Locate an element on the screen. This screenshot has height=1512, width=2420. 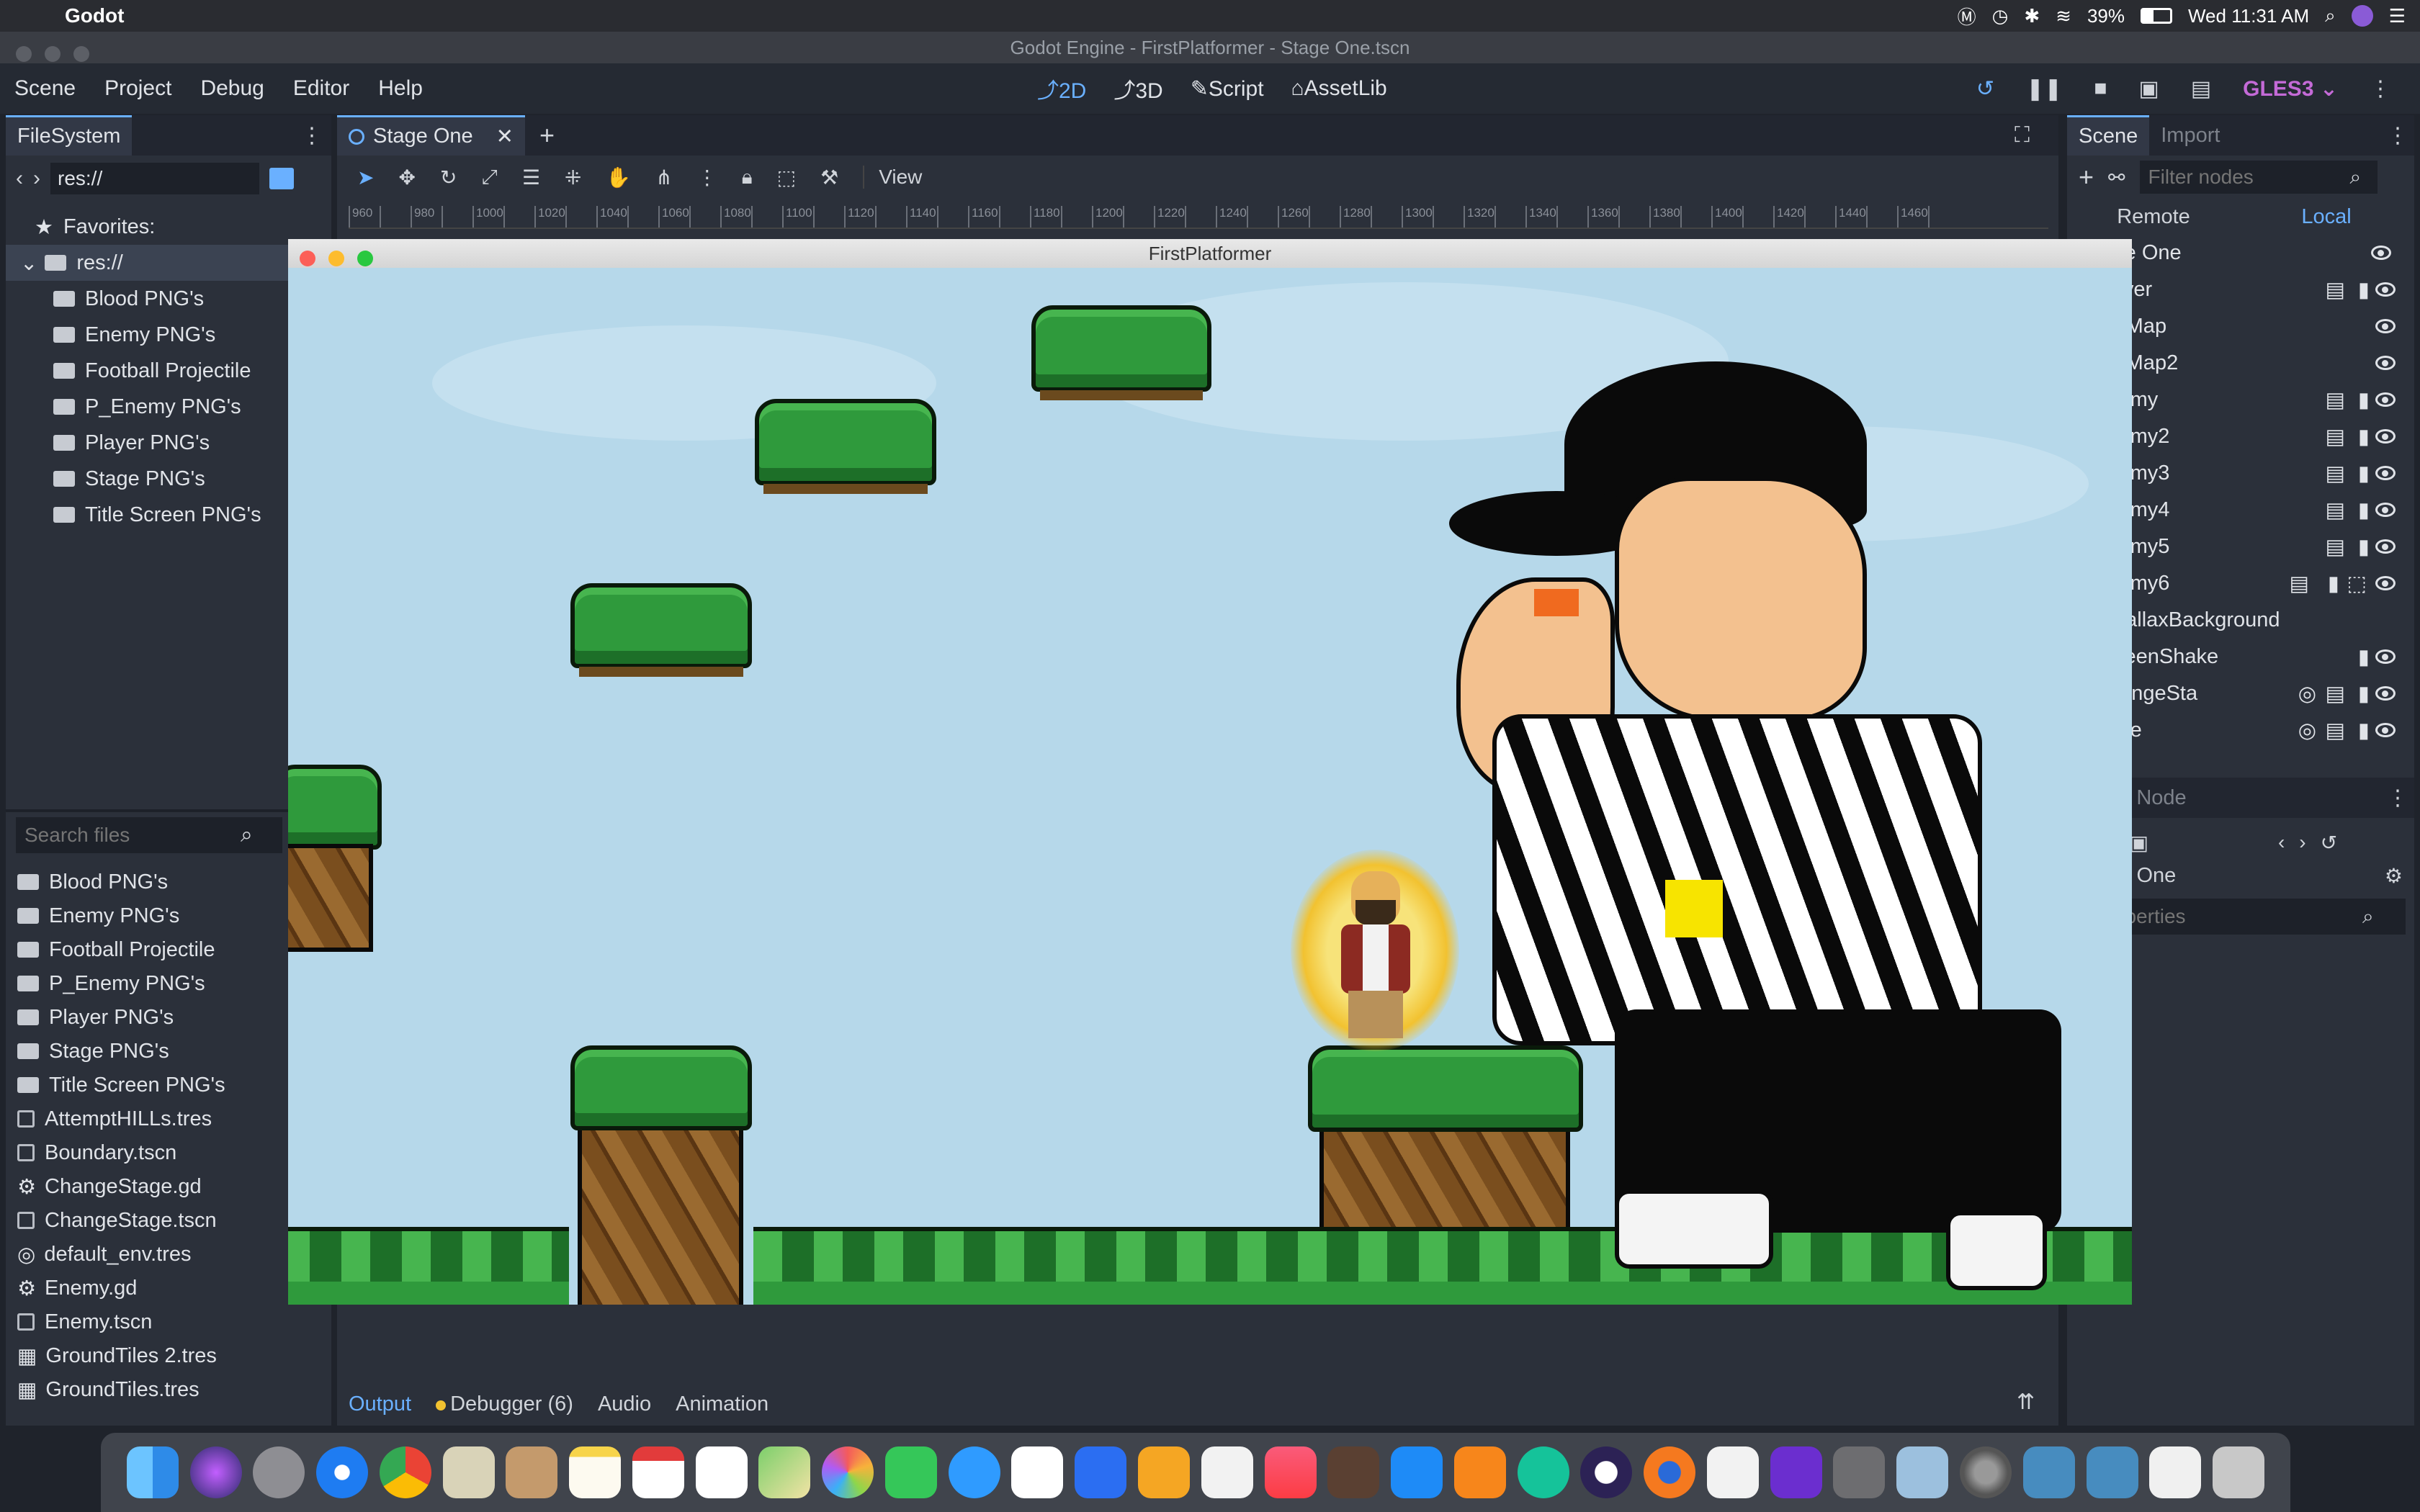
tab-filesystem: FileSystem is located at coordinates (69, 135).